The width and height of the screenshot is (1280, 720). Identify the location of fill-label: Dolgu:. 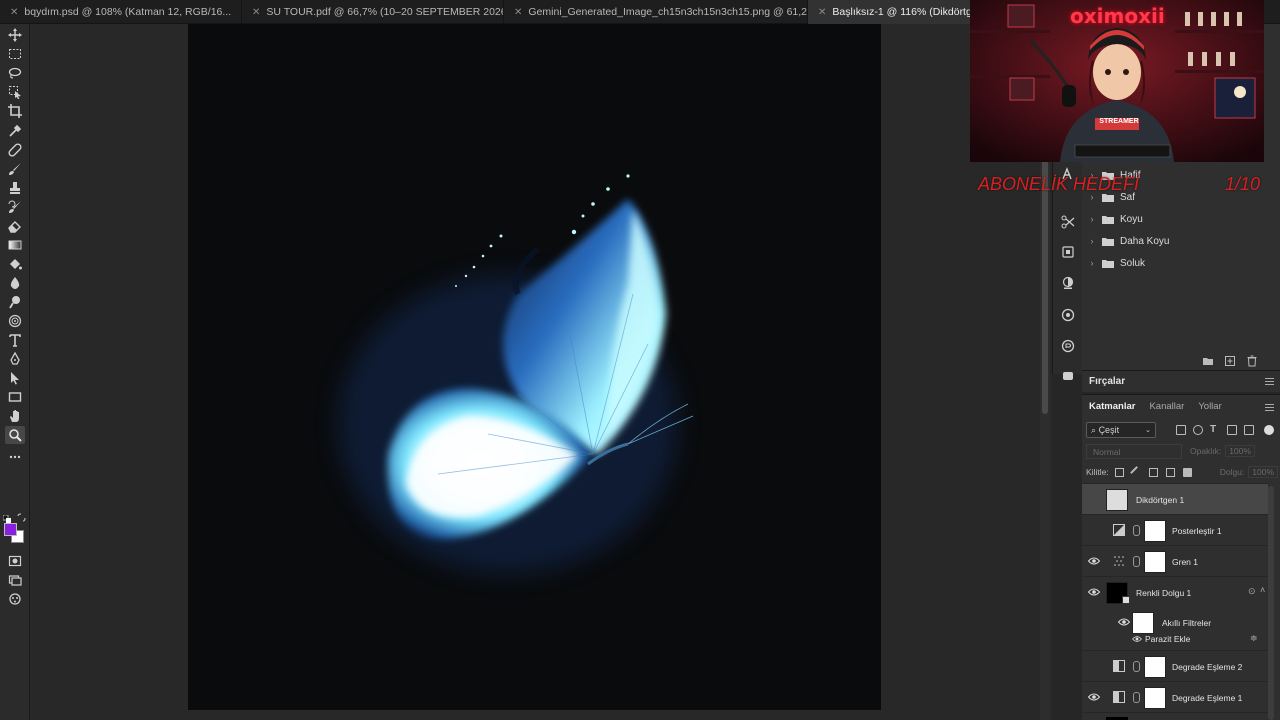
(1232, 472).